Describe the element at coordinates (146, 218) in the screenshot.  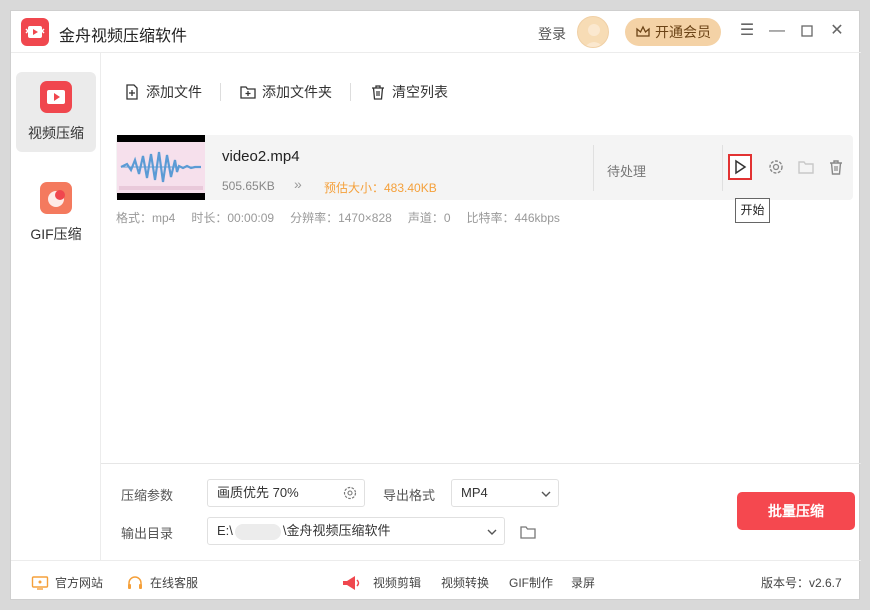
I see `meta-format: 格式：mp4` at that location.